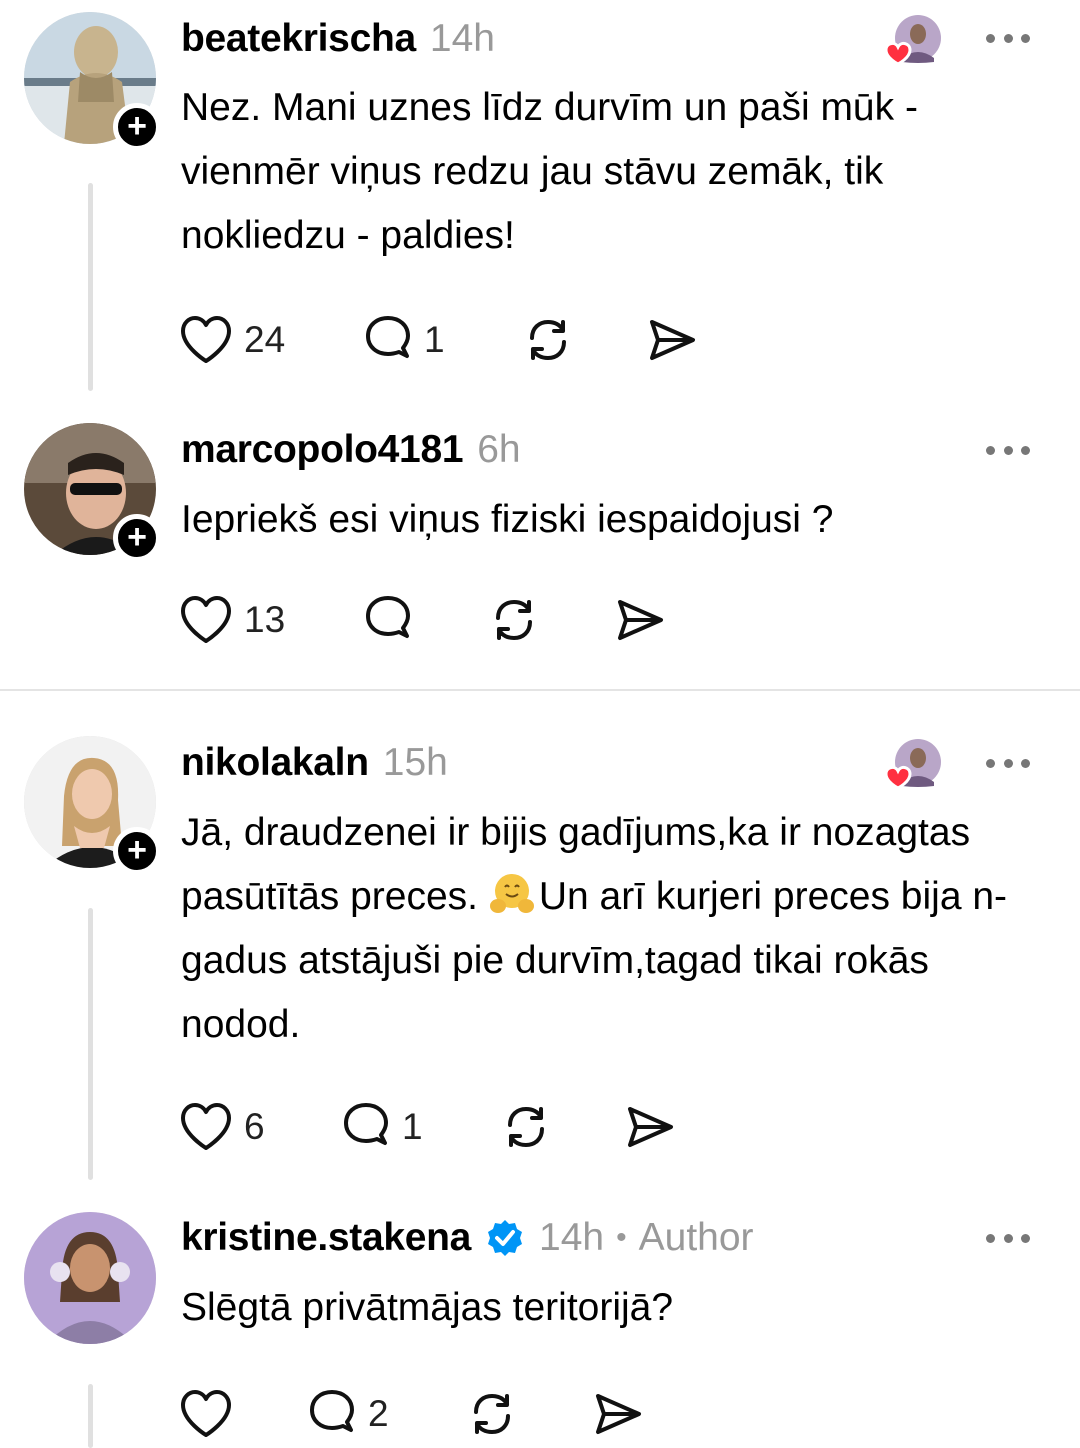 The height and width of the screenshot is (1448, 1080). I want to click on author-label: Author, so click(696, 1237).